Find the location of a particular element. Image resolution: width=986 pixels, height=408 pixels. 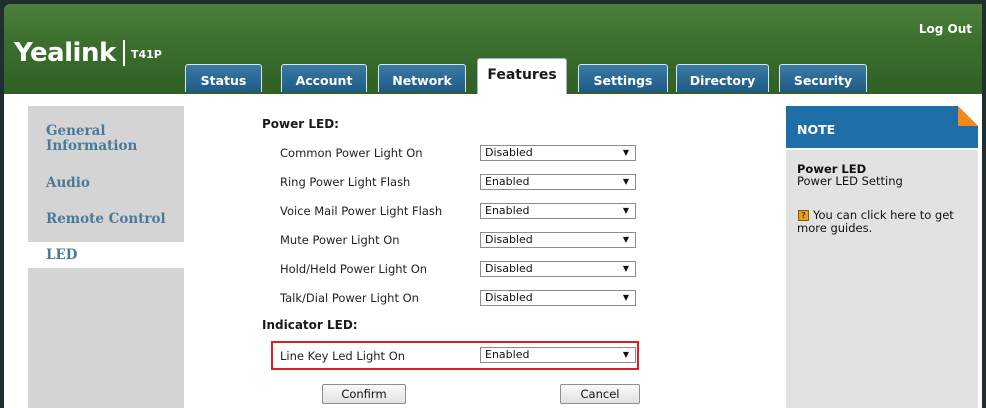

brand-logo: Yealink is located at coordinates (65, 53).